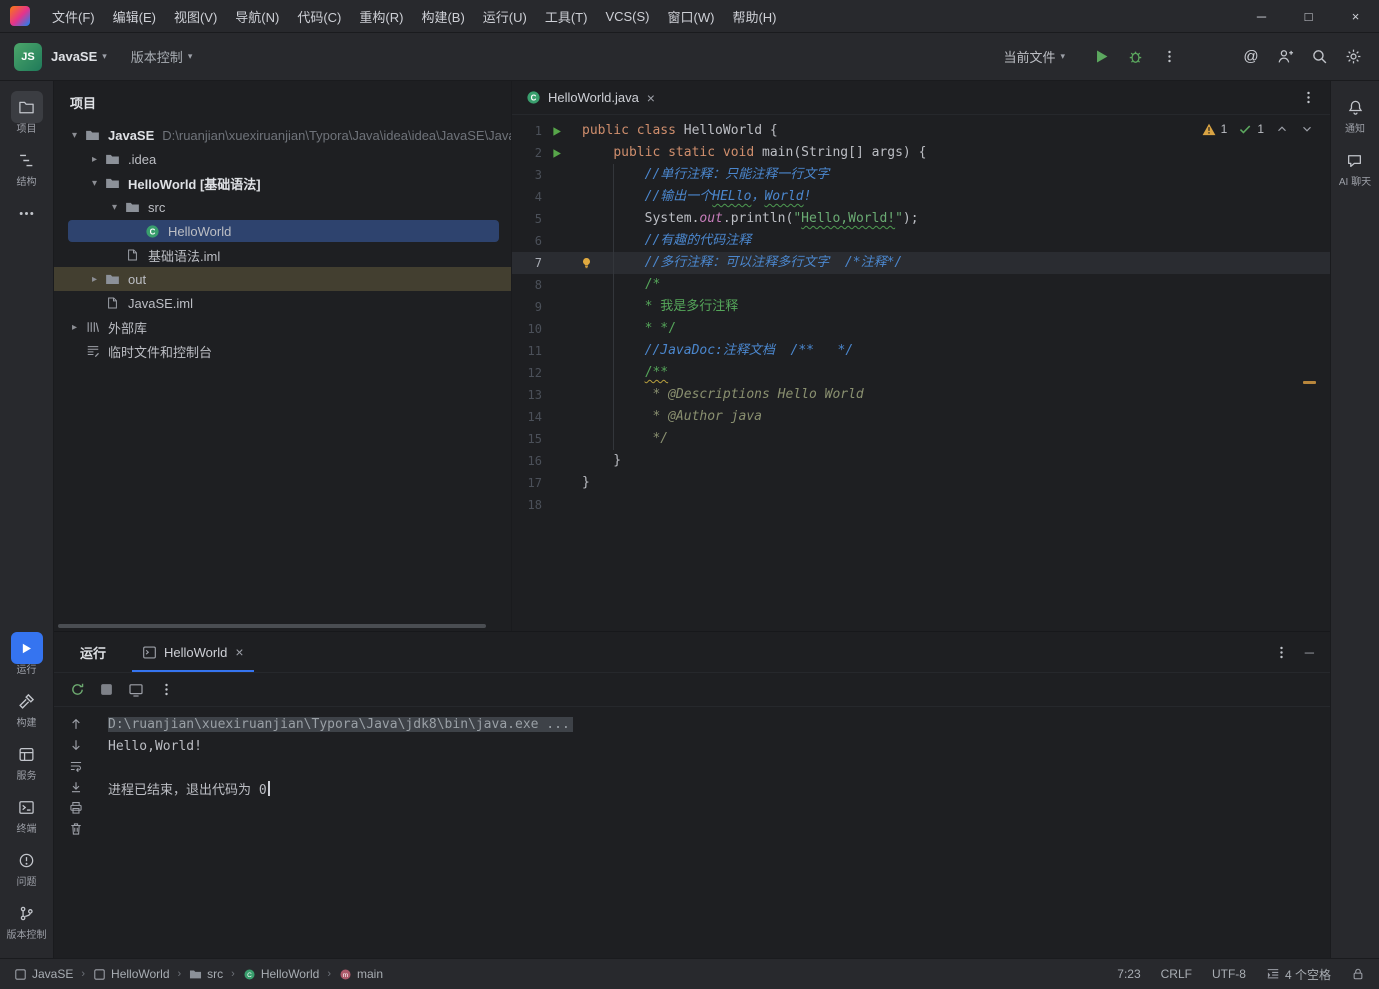 The width and height of the screenshot is (1379, 989). What do you see at coordinates (586, 482) in the screenshot?
I see `code-text: }` at bounding box center [586, 482].